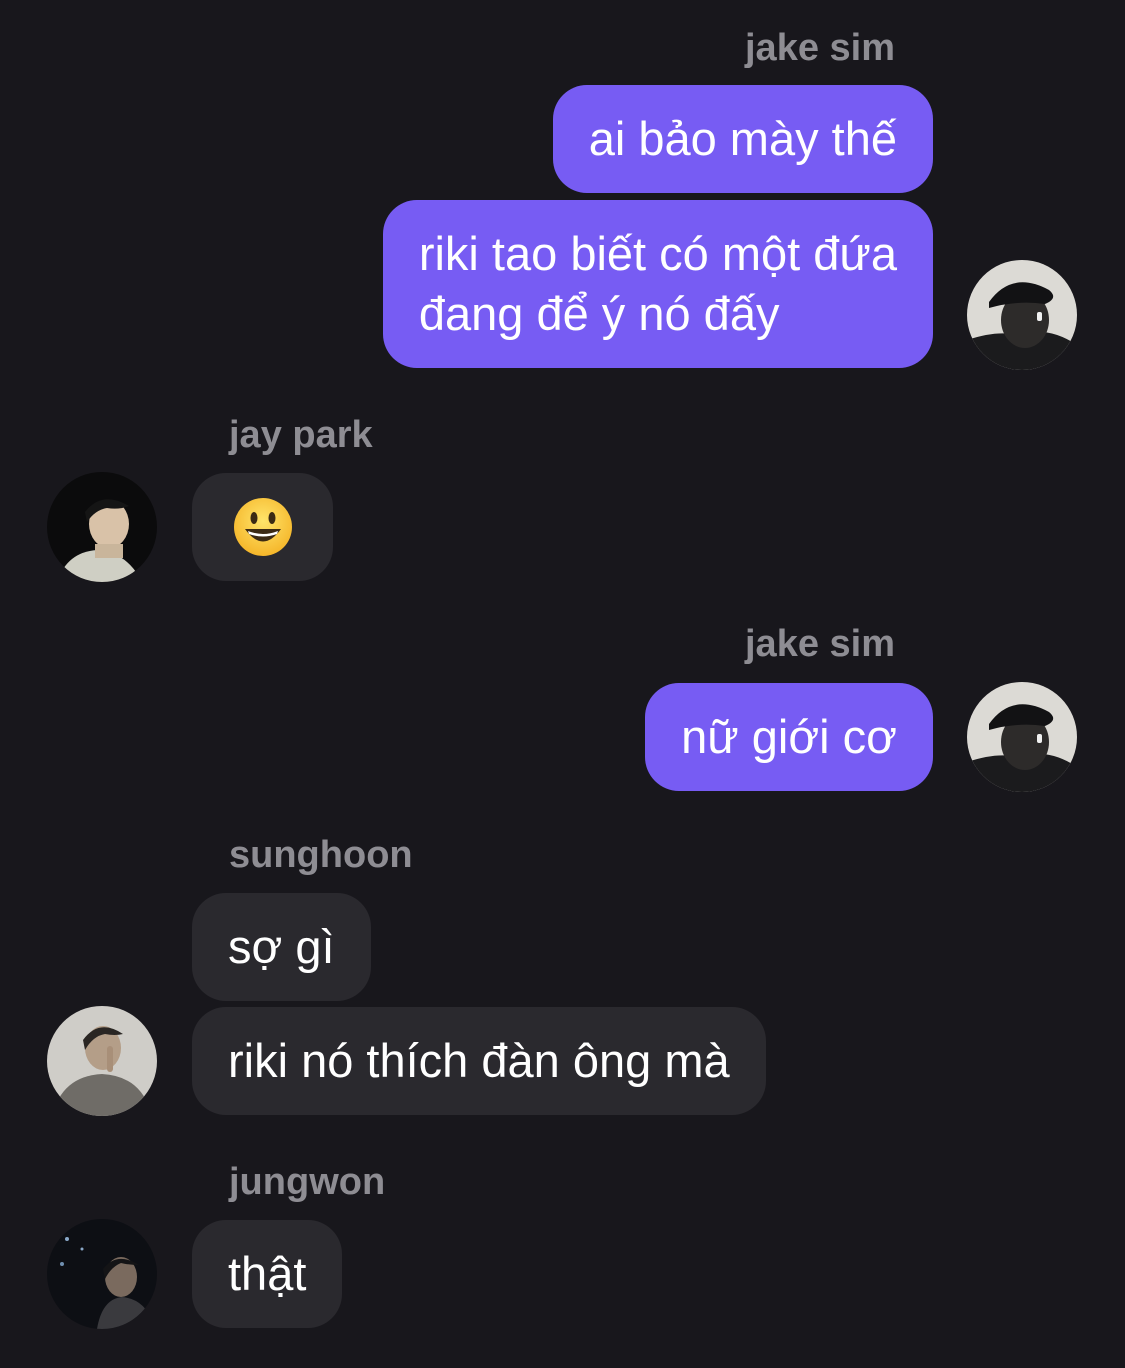  Describe the element at coordinates (102, 1061) in the screenshot. I see `avatar-sunghoon` at that location.